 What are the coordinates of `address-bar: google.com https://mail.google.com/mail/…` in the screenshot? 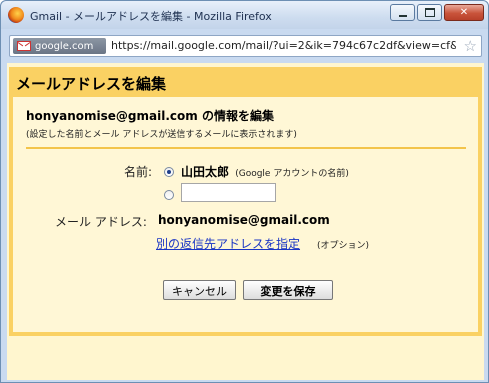 It's located at (245, 46).